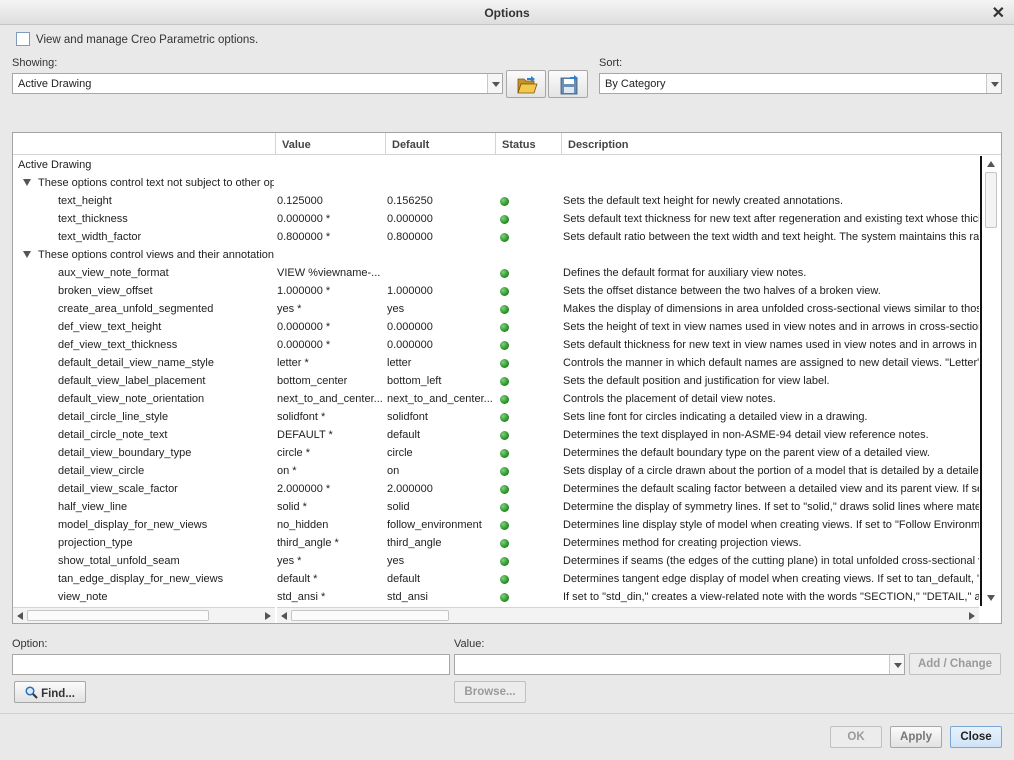 The width and height of the screenshot is (1014, 760). What do you see at coordinates (955, 664) in the screenshot?
I see `add-change-button: Add / Change` at bounding box center [955, 664].